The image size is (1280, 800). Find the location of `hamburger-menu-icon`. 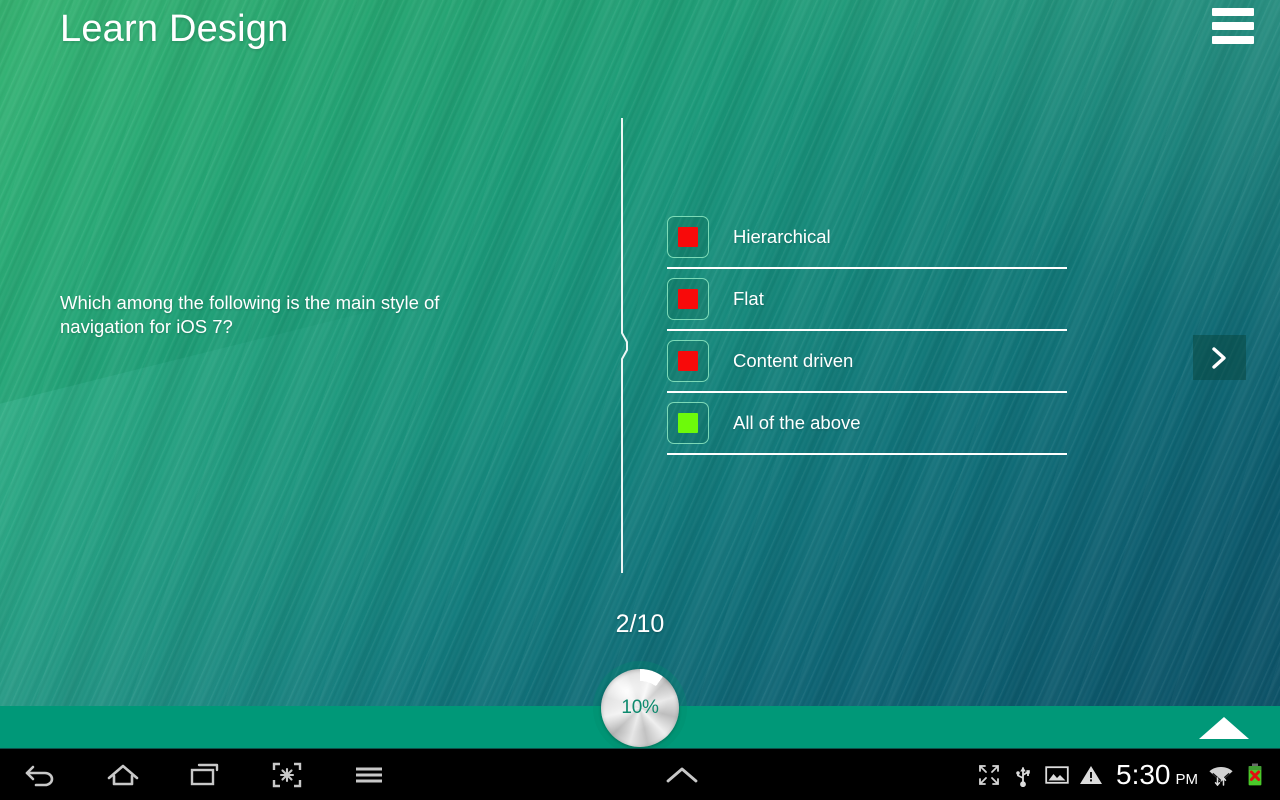

hamburger-menu-icon is located at coordinates (1233, 26).